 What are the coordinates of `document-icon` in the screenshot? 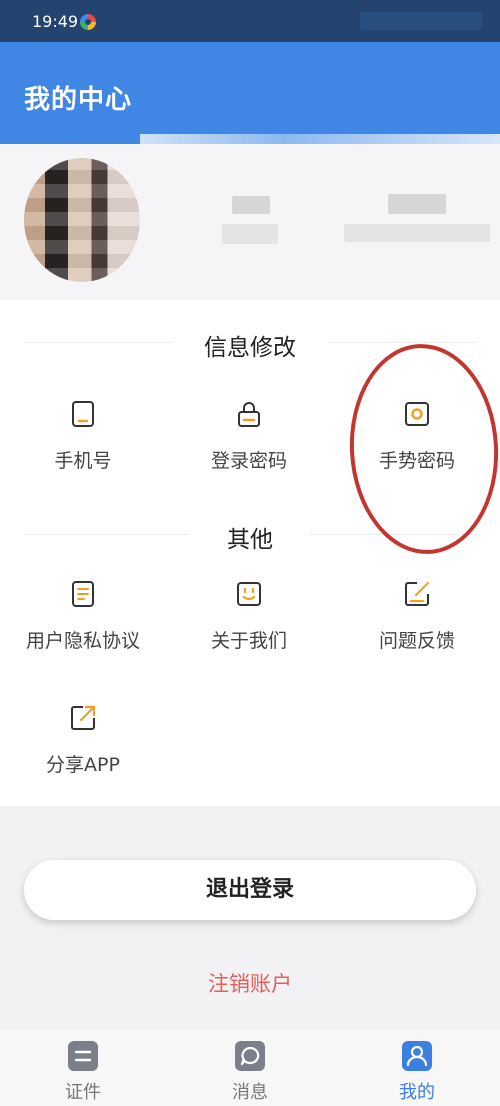 It's located at (83, 594).